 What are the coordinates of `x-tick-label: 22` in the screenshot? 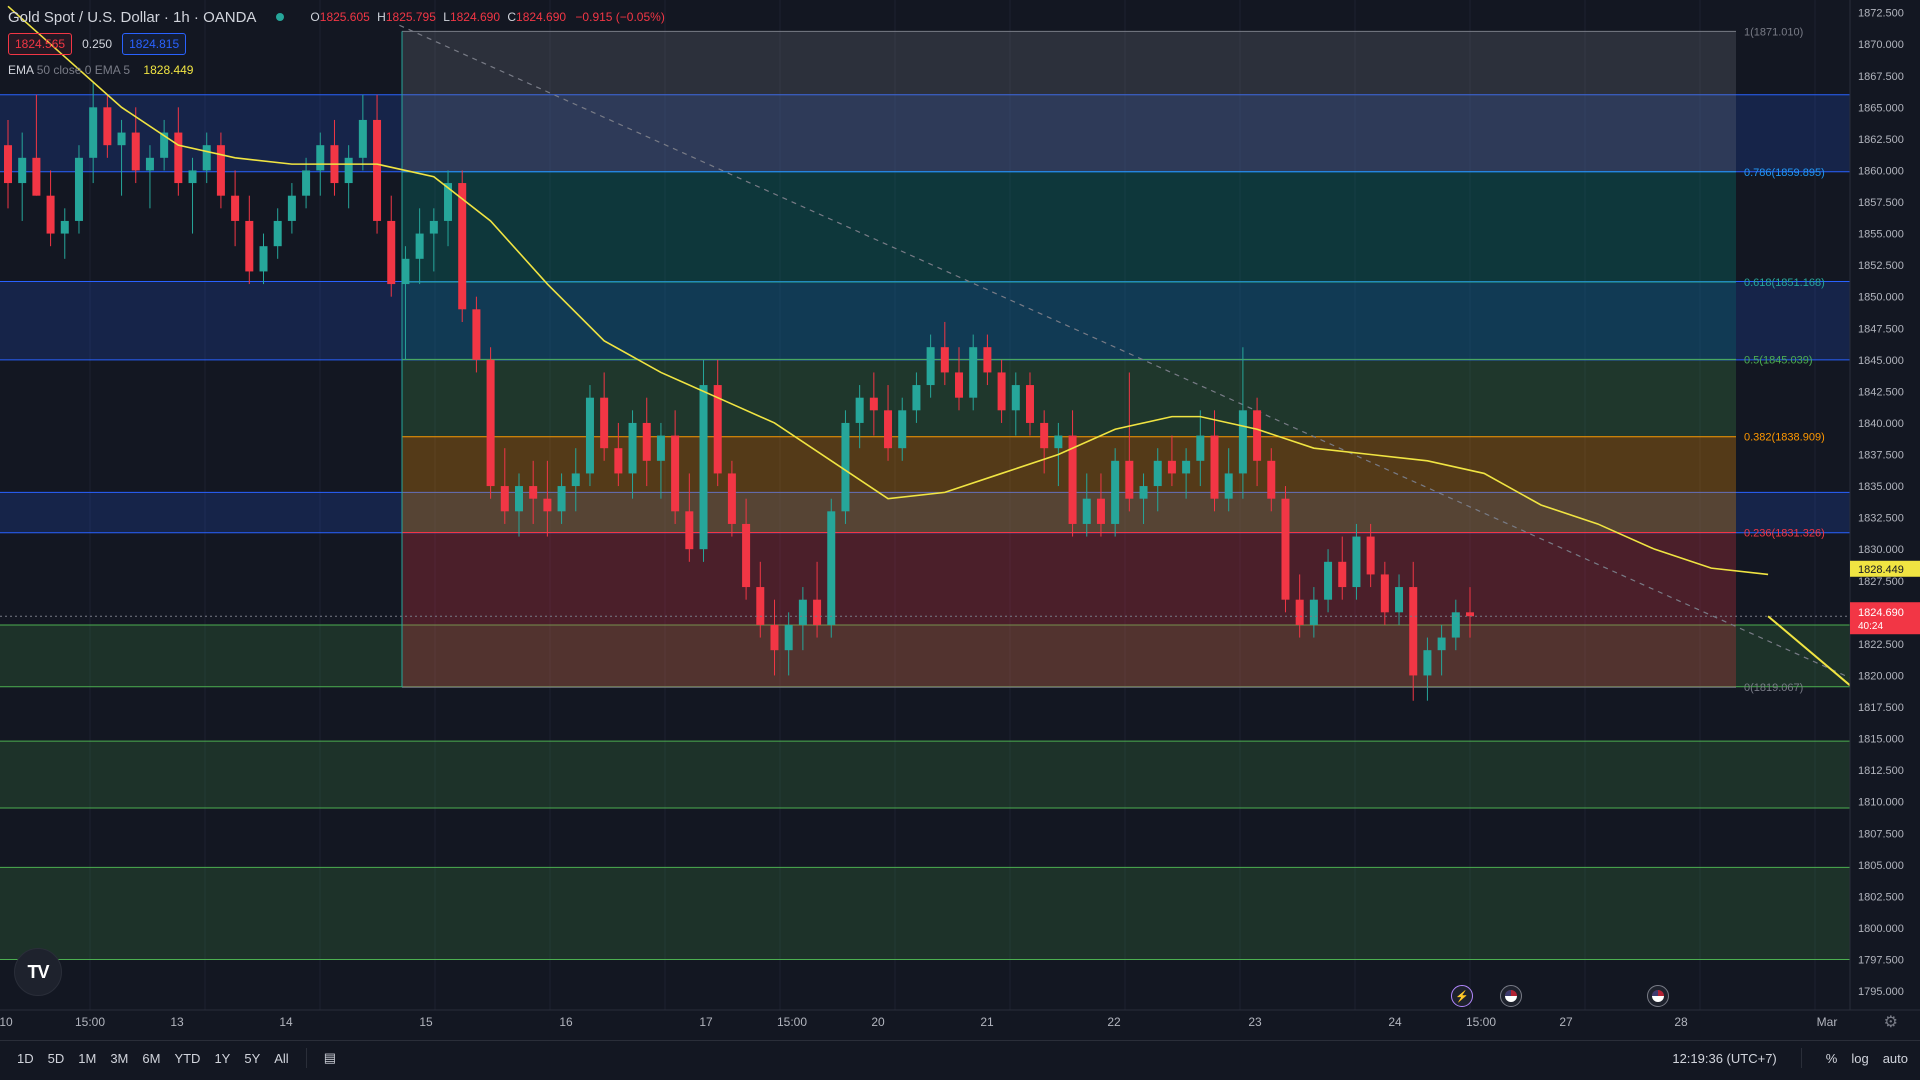 It's located at (1114, 1022).